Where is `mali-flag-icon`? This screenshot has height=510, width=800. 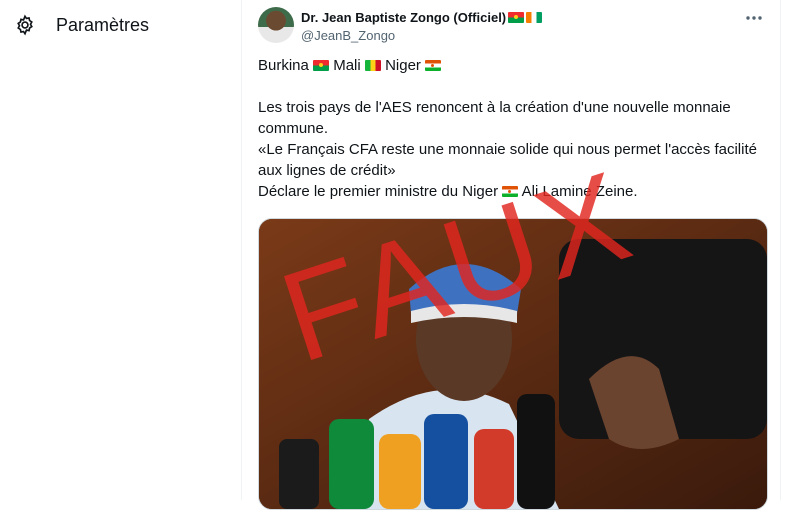
mali-flag-icon is located at coordinates (372, 65).